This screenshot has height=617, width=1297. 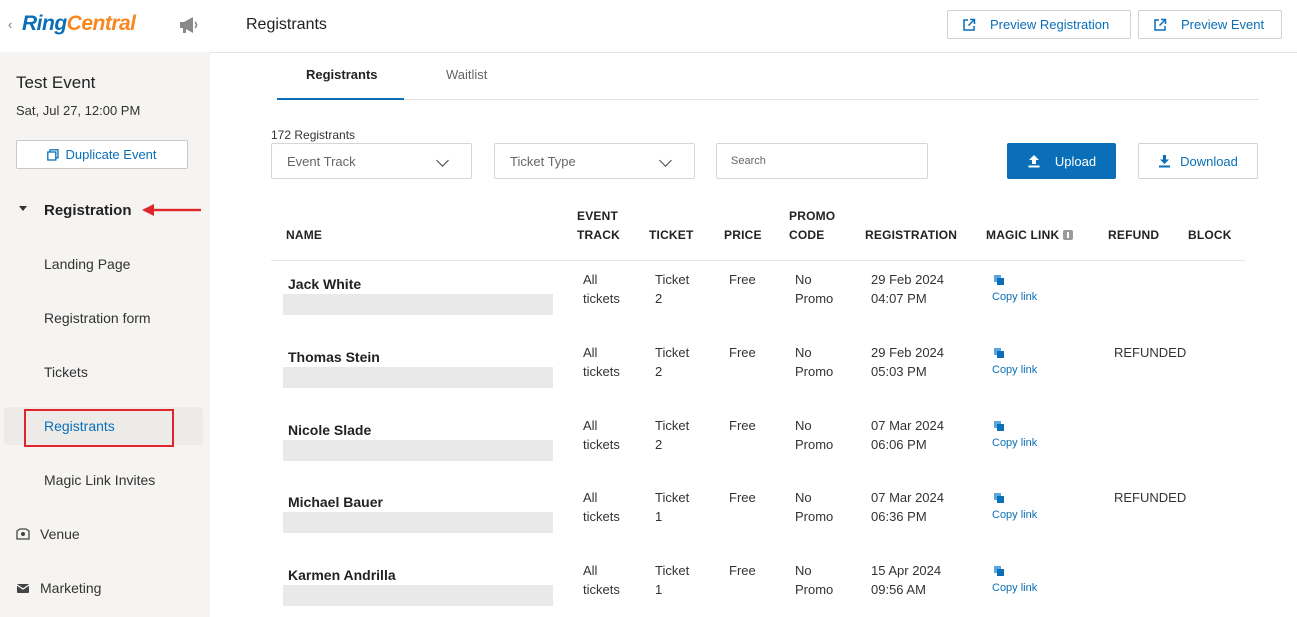 What do you see at coordinates (1210, 235) in the screenshot?
I see `column-block: BLOCK` at bounding box center [1210, 235].